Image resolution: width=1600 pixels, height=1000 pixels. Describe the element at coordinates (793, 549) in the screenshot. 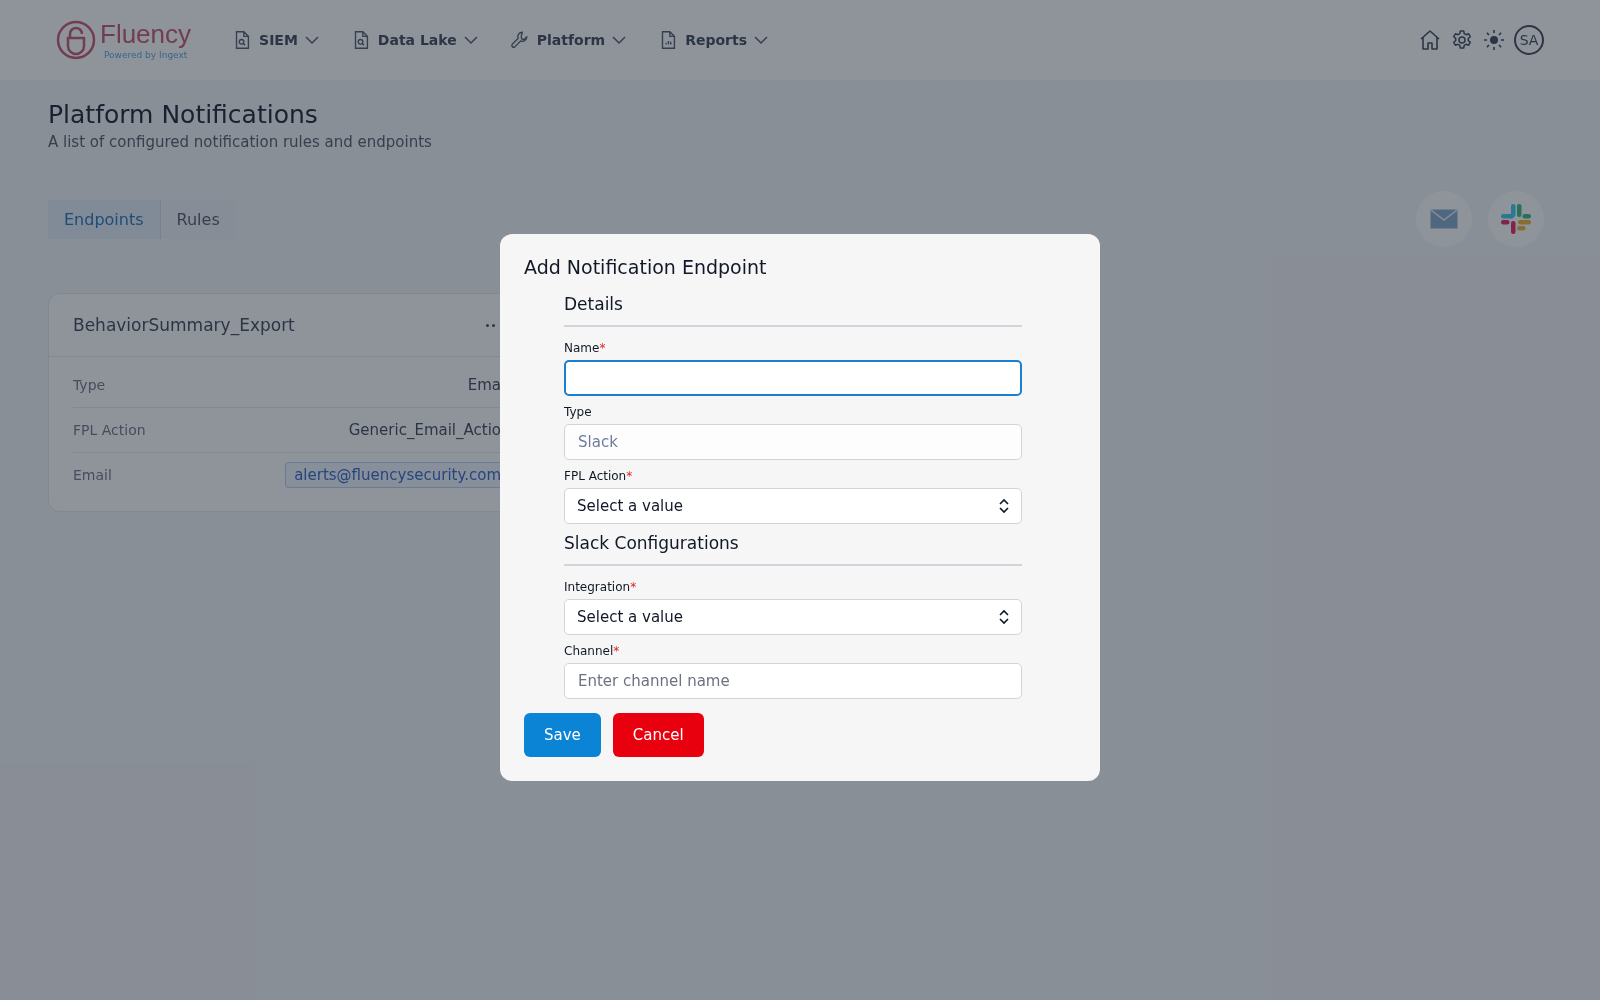

I see `section-heading: Slack Configurations` at that location.